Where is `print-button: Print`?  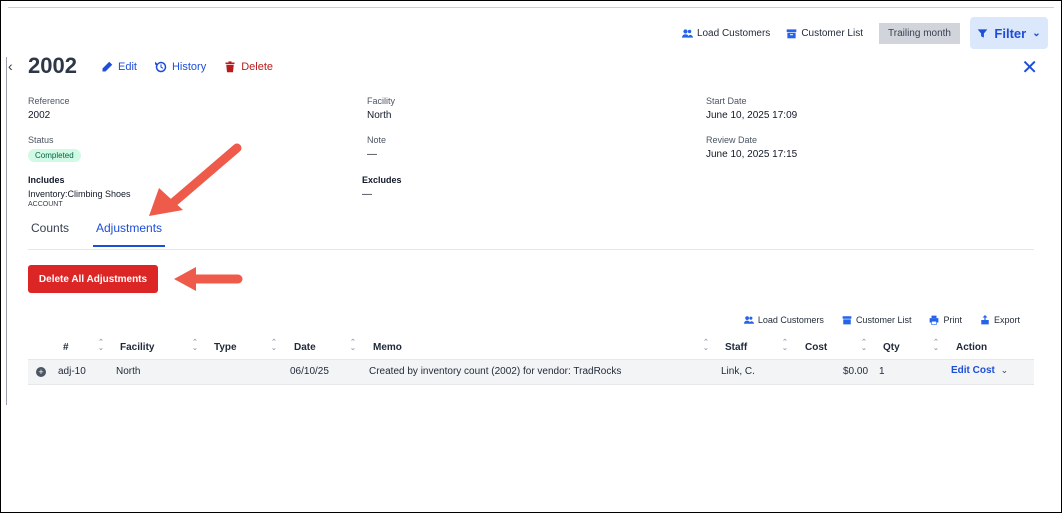 print-button: Print is located at coordinates (945, 320).